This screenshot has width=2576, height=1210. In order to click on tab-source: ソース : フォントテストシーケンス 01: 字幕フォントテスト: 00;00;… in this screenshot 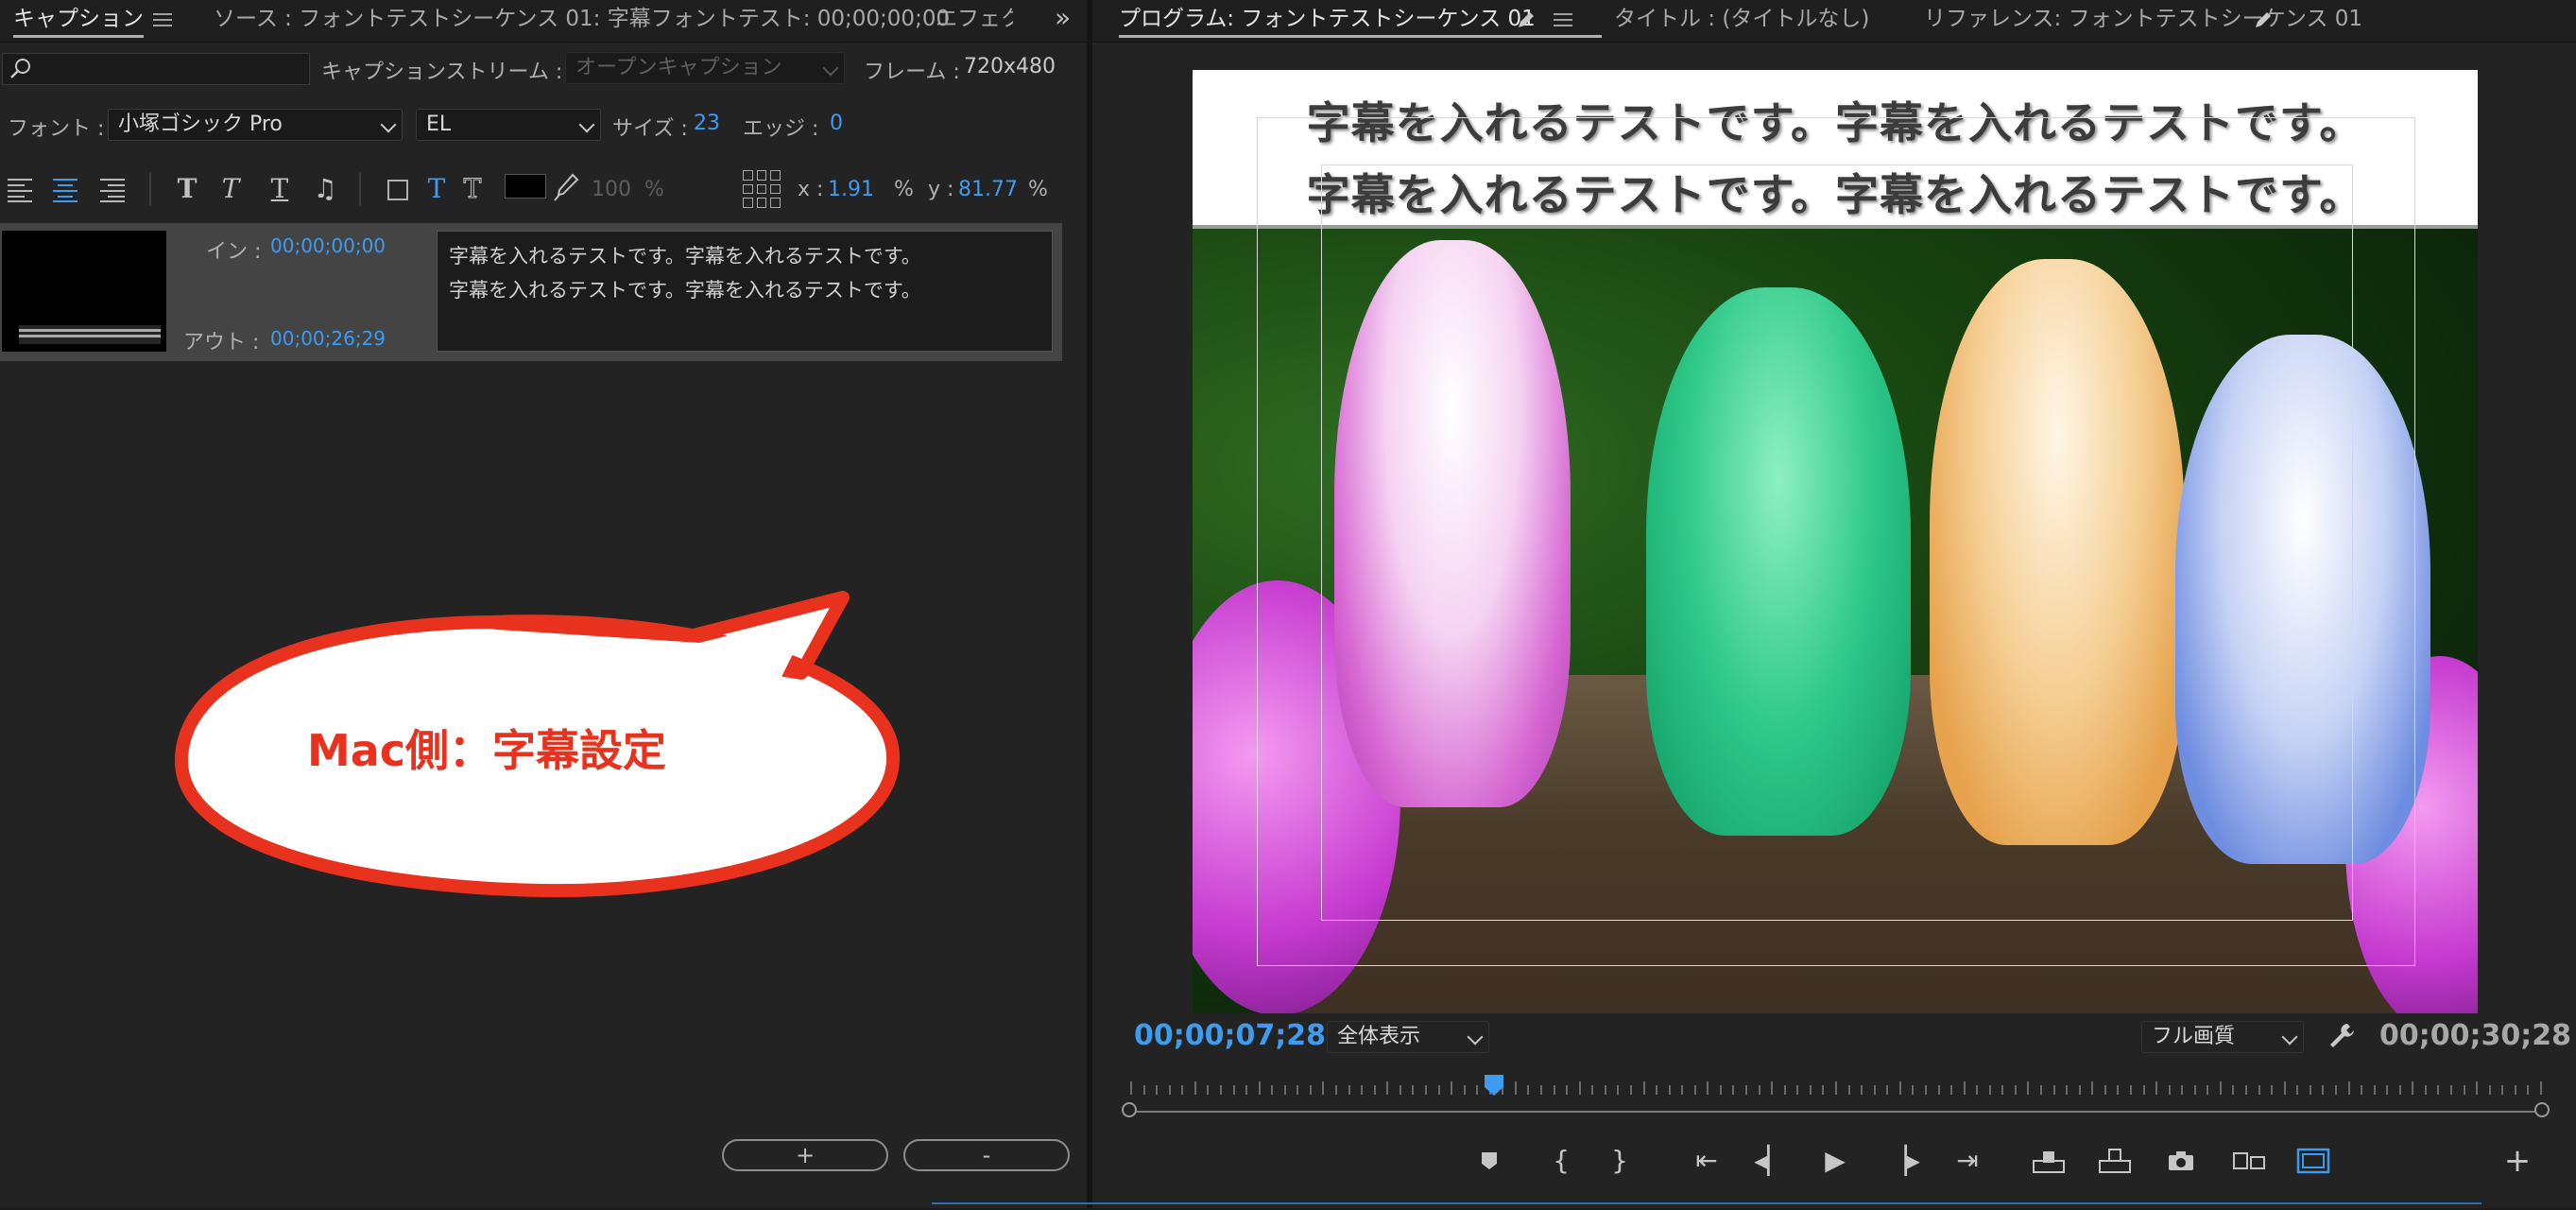, I will do `click(582, 21)`.